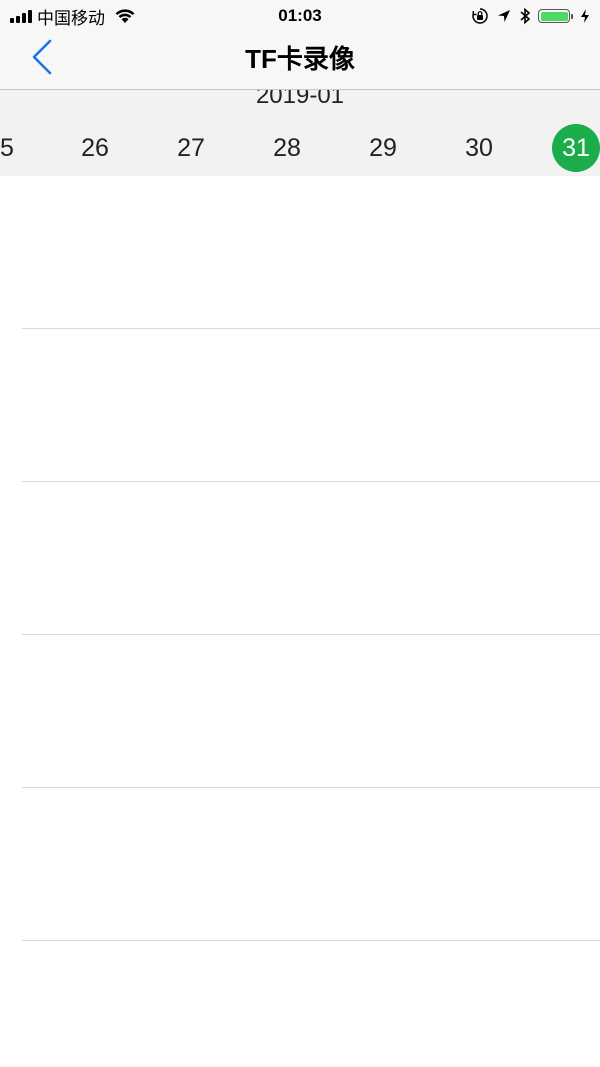 This screenshot has width=600, height=1067. I want to click on location-arrow-icon, so click(504, 16).